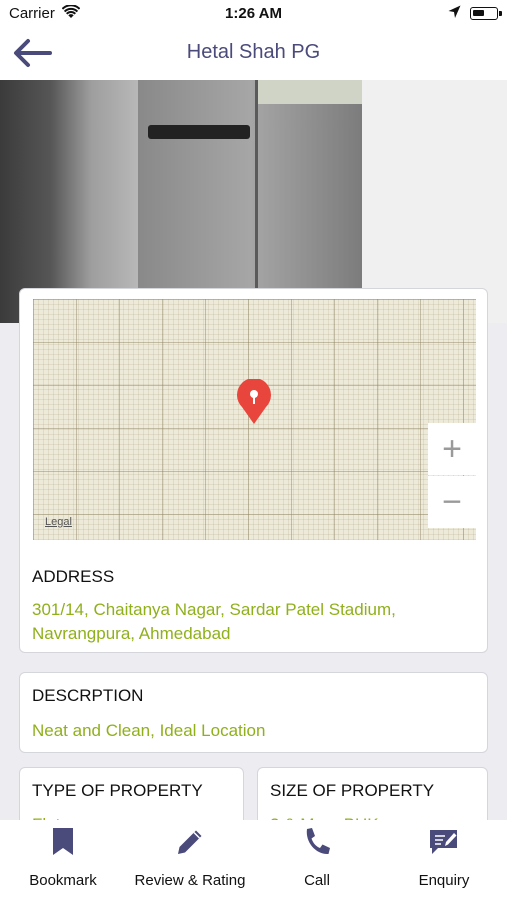 This screenshot has height=900, width=507. I want to click on tab-call: Call, so click(317, 860).